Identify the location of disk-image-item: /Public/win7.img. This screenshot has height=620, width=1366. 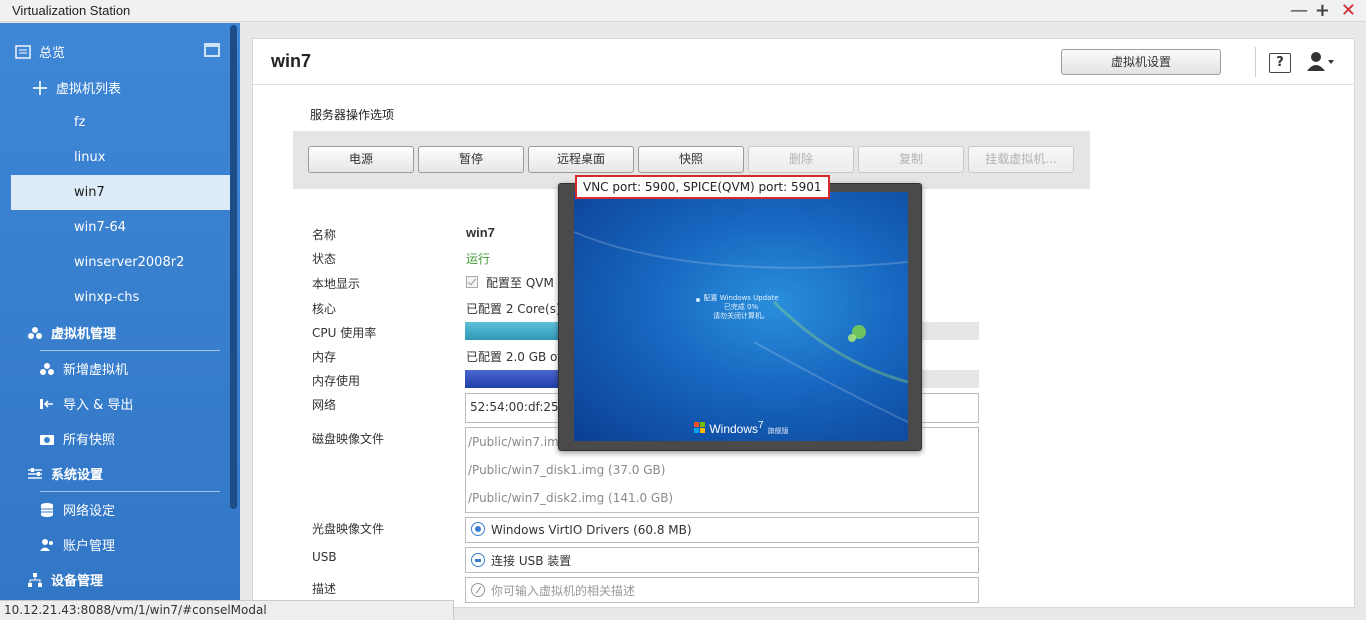
(517, 442).